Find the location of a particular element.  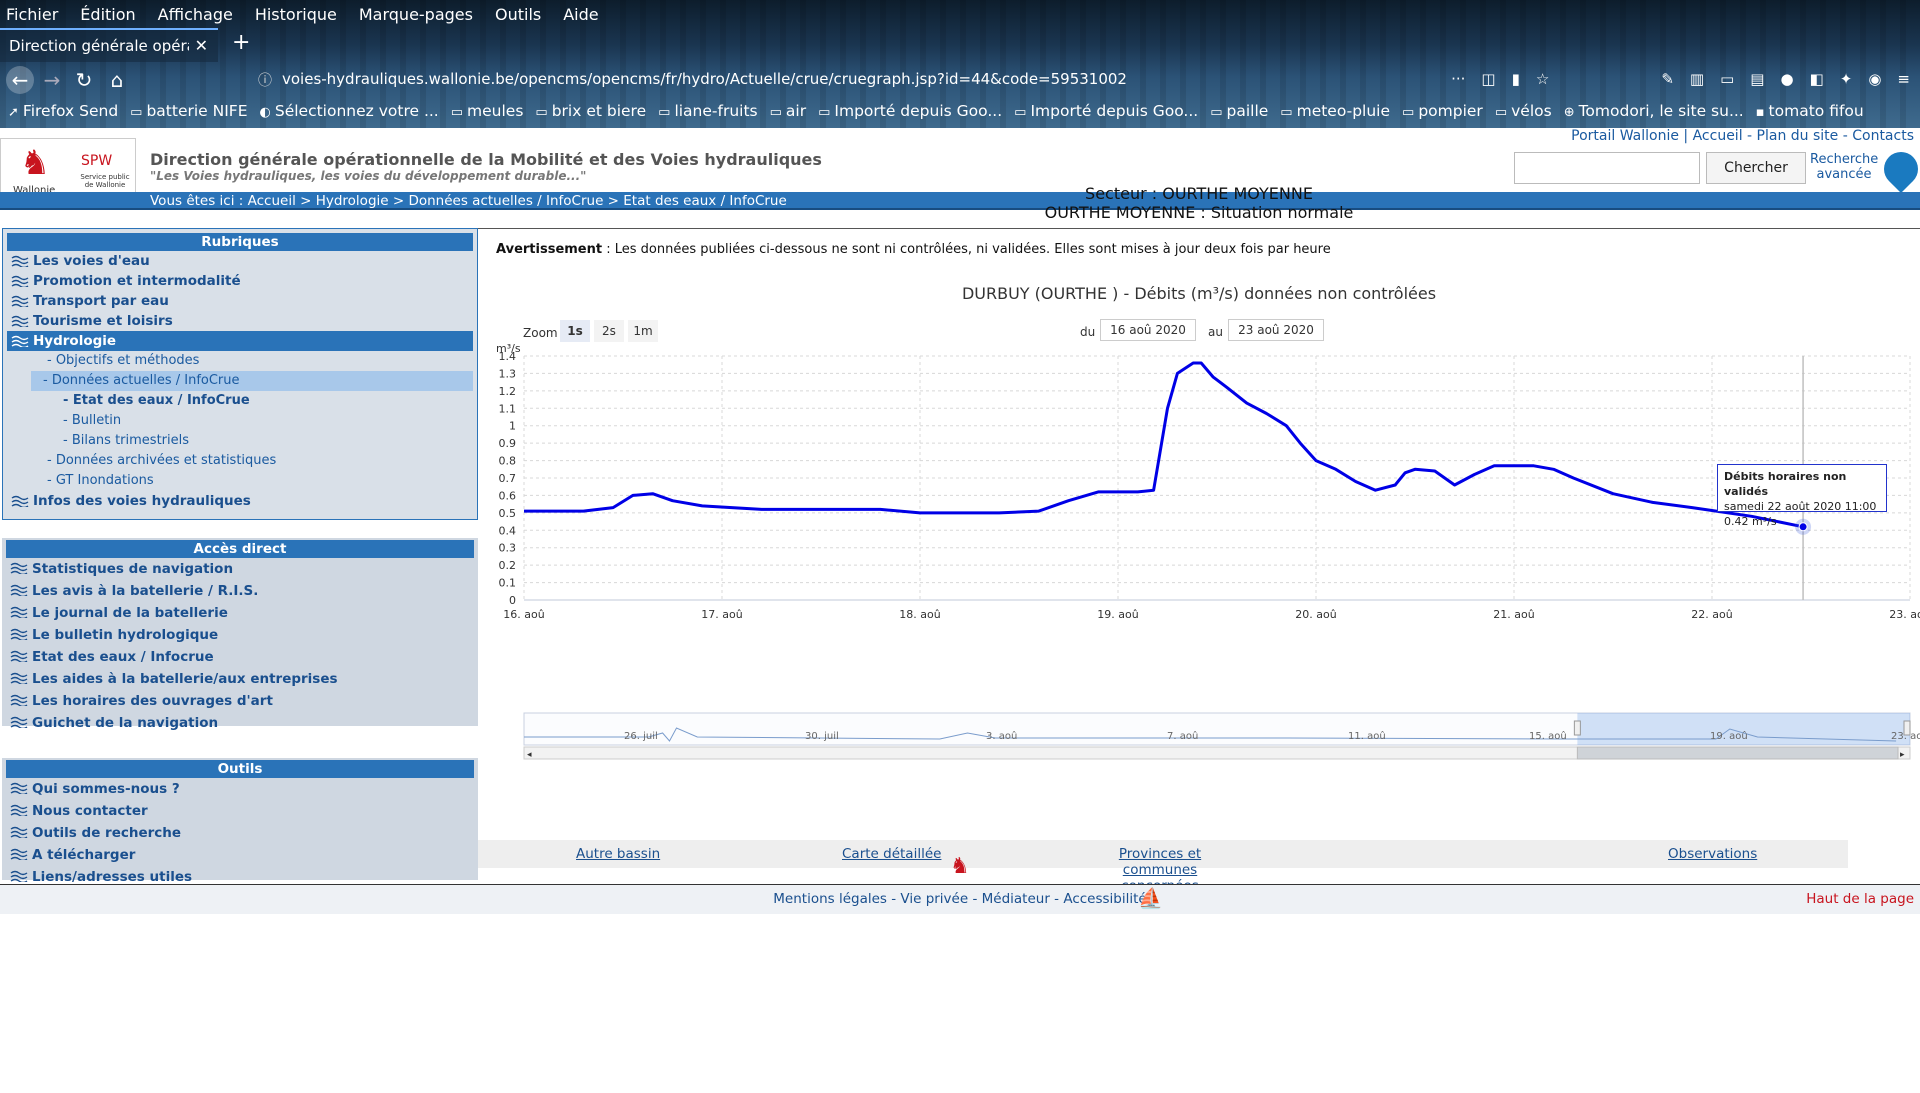

sidebar-item-voies-eau: Les voies d'eau is located at coordinates (240, 261).